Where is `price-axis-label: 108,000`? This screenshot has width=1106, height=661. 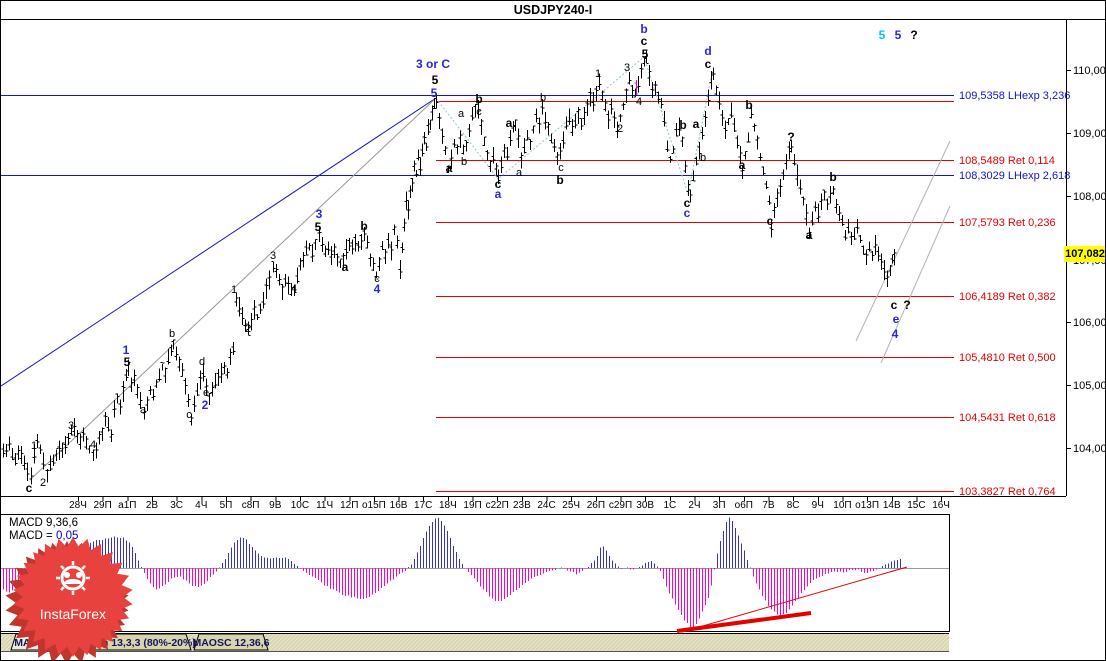 price-axis-label: 108,000 is located at coordinates (1089, 197).